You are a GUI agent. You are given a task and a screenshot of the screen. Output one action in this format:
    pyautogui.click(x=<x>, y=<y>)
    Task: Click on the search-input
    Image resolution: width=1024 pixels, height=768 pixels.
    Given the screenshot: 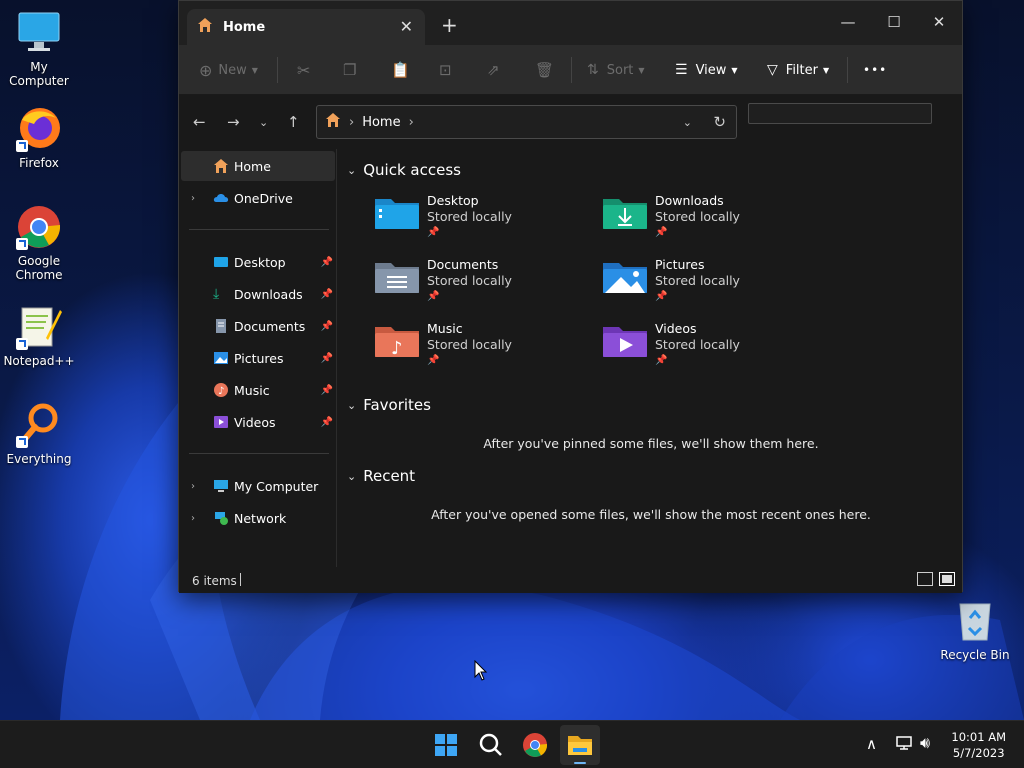 What is the action you would take?
    pyautogui.click(x=840, y=113)
    